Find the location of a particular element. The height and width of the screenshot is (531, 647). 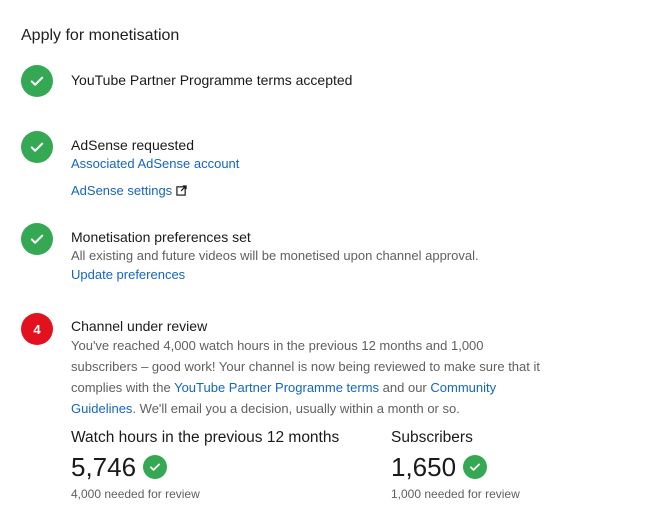

step-title: Monetisation preferences set is located at coordinates (161, 237).